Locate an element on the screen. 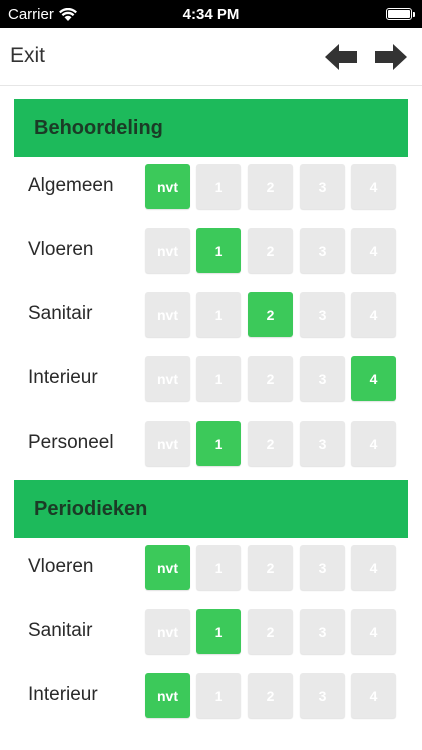 This screenshot has width=422, height=750. row-label: Algemeen is located at coordinates (71, 185).